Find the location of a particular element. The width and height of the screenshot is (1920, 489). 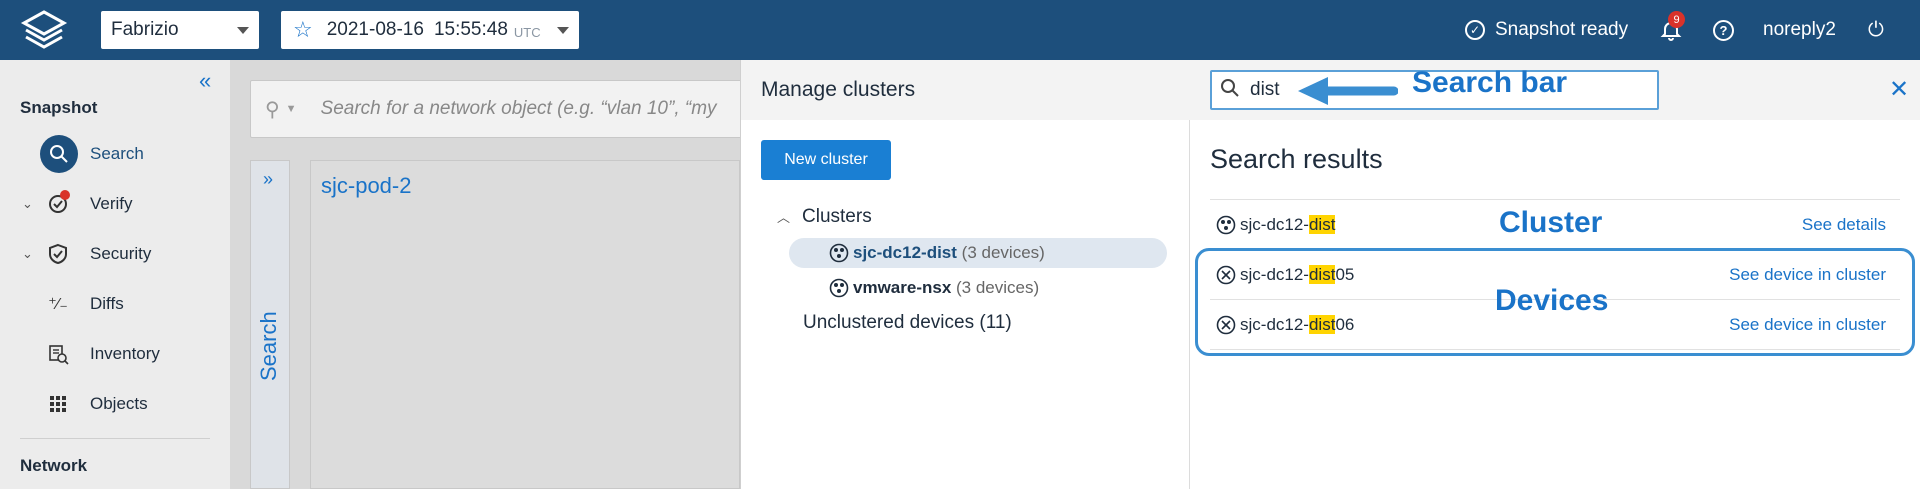

collapse-sidebar-icon: « is located at coordinates (205, 81).